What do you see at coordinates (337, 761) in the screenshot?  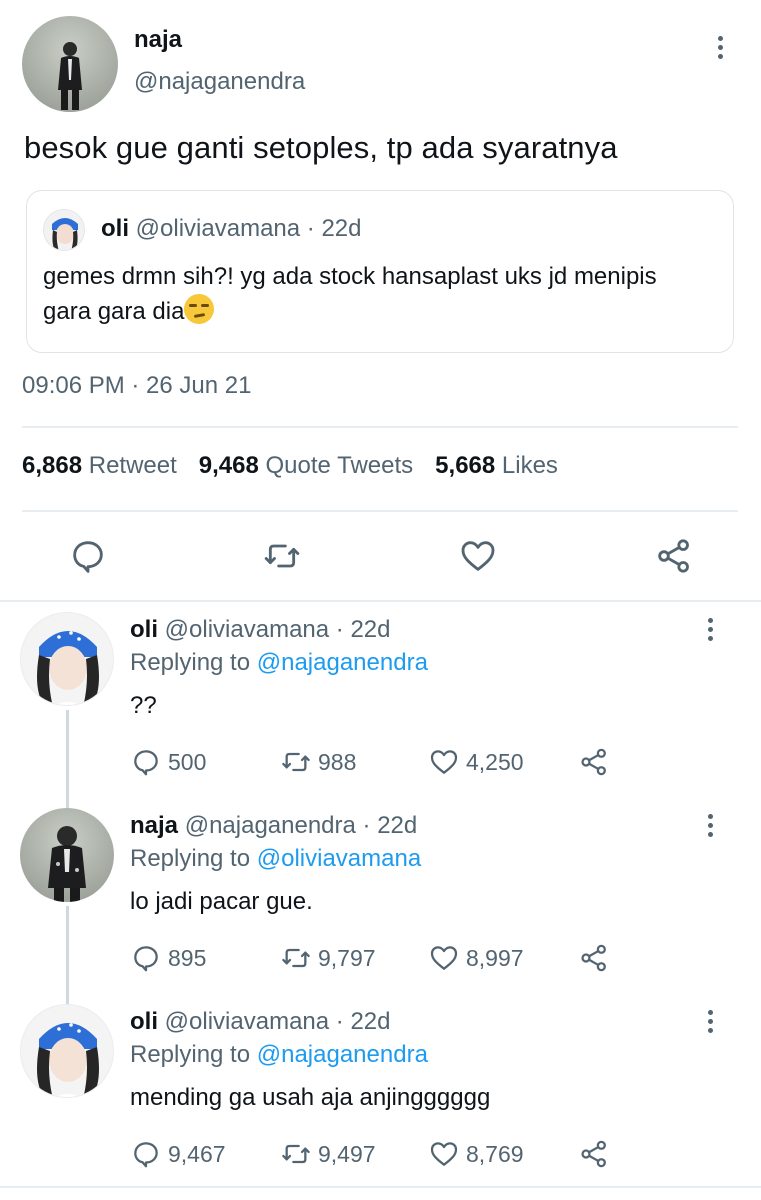 I see `retweet-count: 988` at bounding box center [337, 761].